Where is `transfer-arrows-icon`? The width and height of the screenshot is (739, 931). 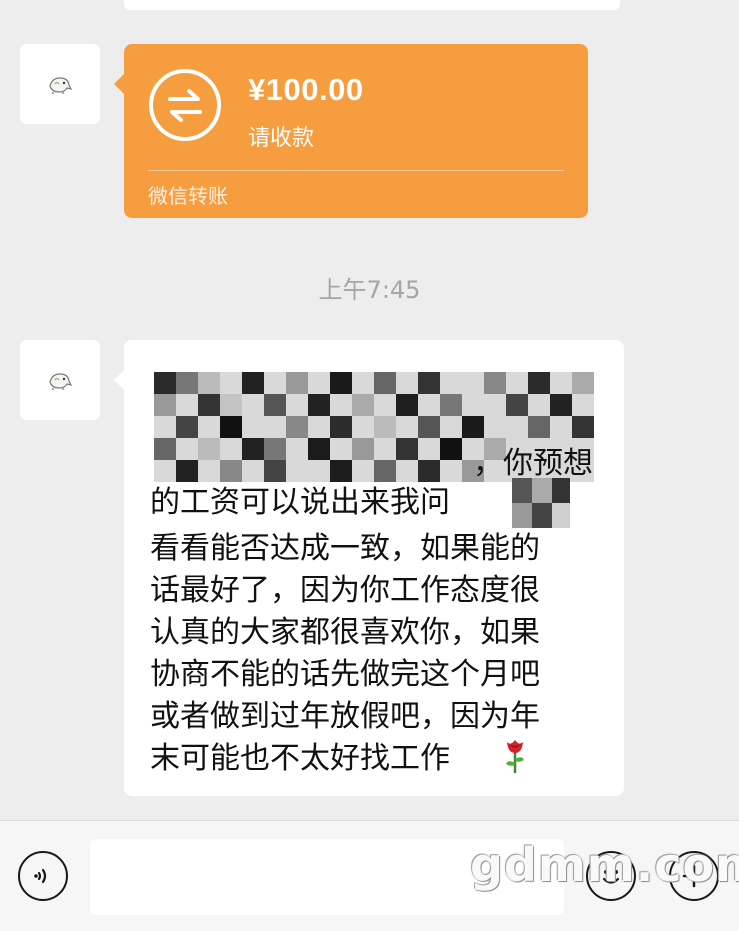 transfer-arrows-icon is located at coordinates (185, 105).